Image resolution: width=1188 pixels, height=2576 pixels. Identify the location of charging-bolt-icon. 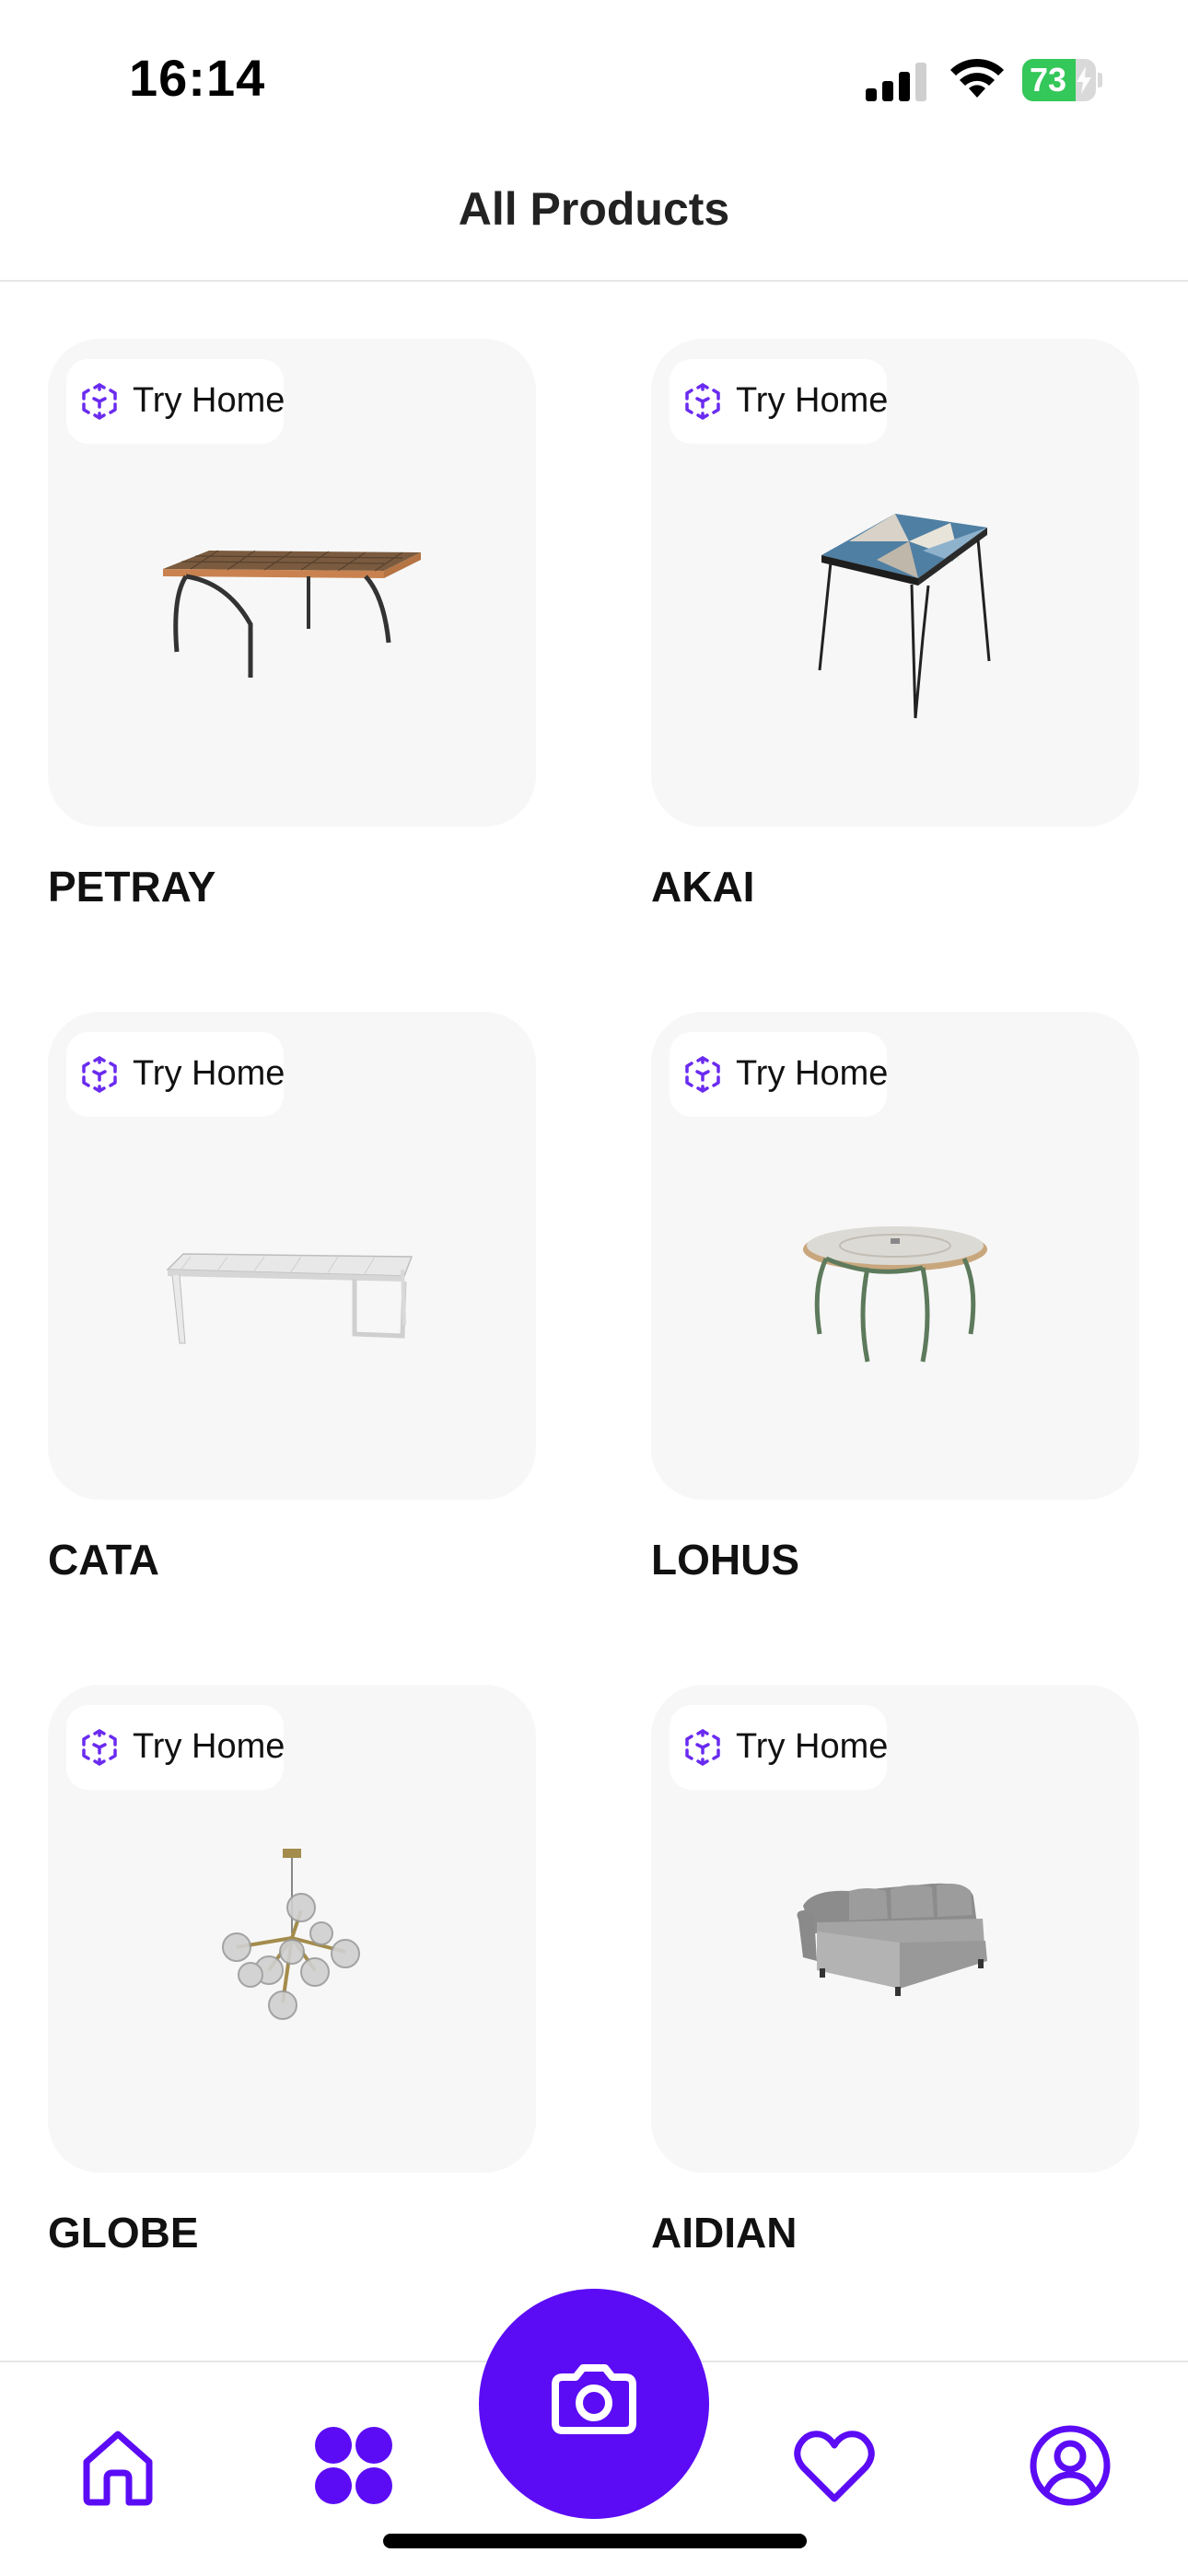
(1084, 80).